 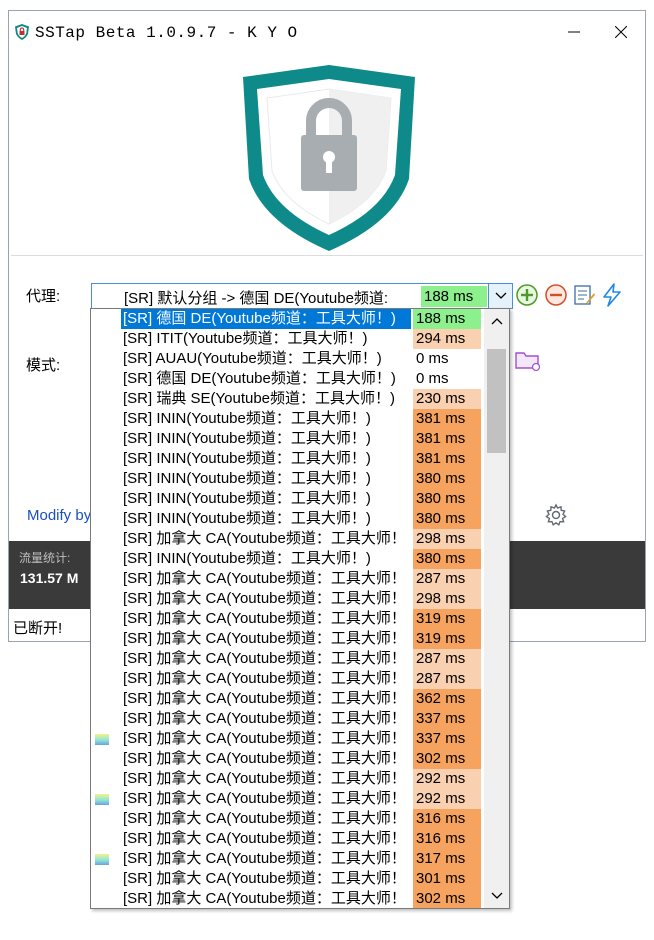 I want to click on dropdown-arrow-button, so click(x=500, y=296).